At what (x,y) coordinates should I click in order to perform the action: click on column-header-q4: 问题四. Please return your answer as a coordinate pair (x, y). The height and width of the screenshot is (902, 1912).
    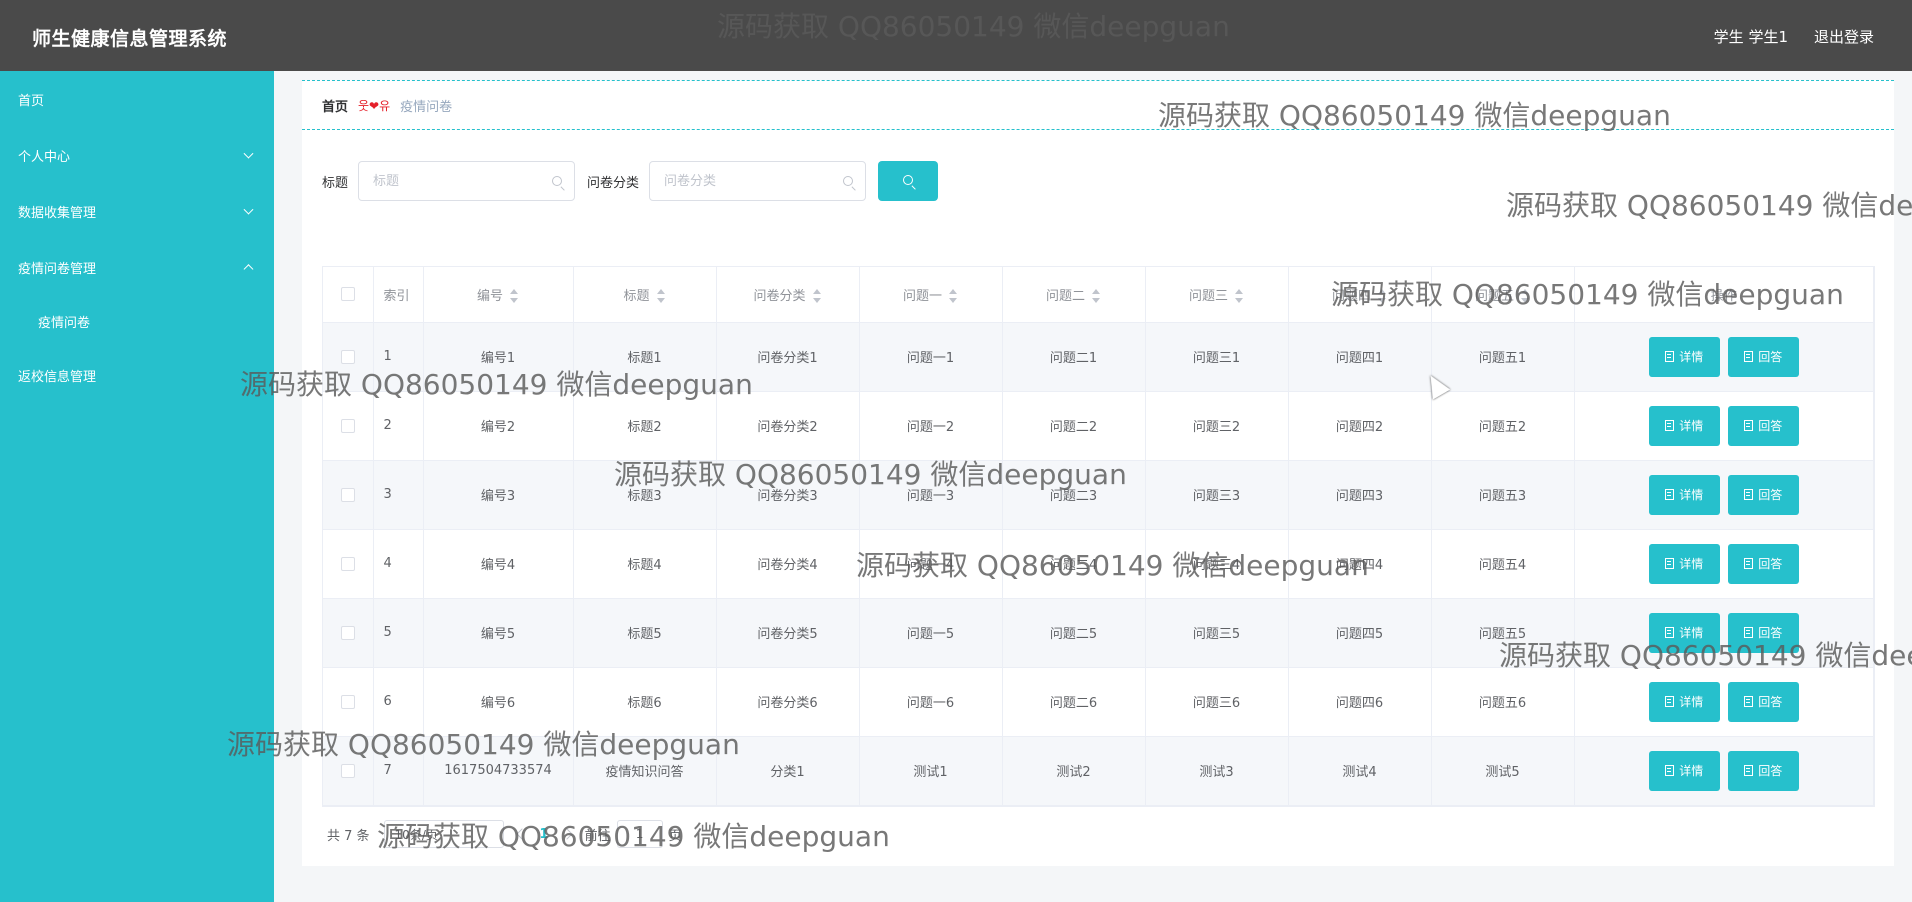
    Looking at the image, I should click on (1360, 295).